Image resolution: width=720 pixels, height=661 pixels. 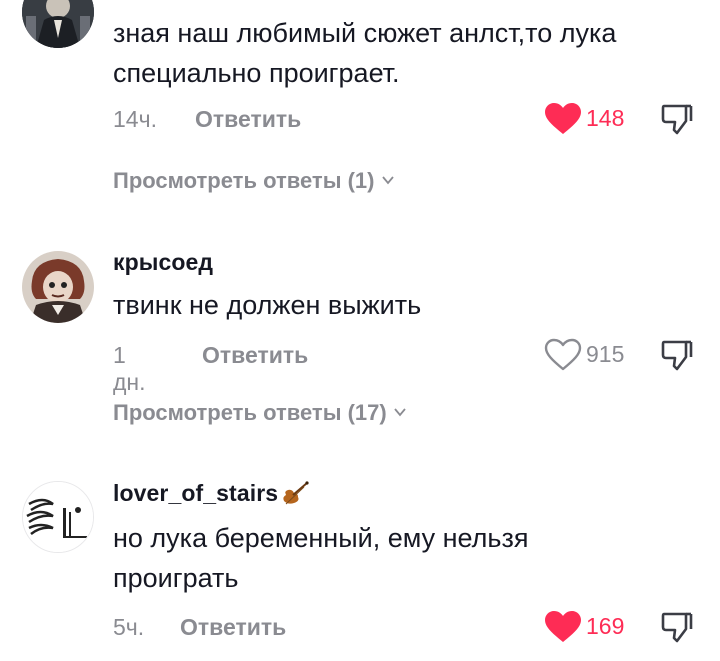 I want to click on like-button: 169, so click(x=594, y=628).